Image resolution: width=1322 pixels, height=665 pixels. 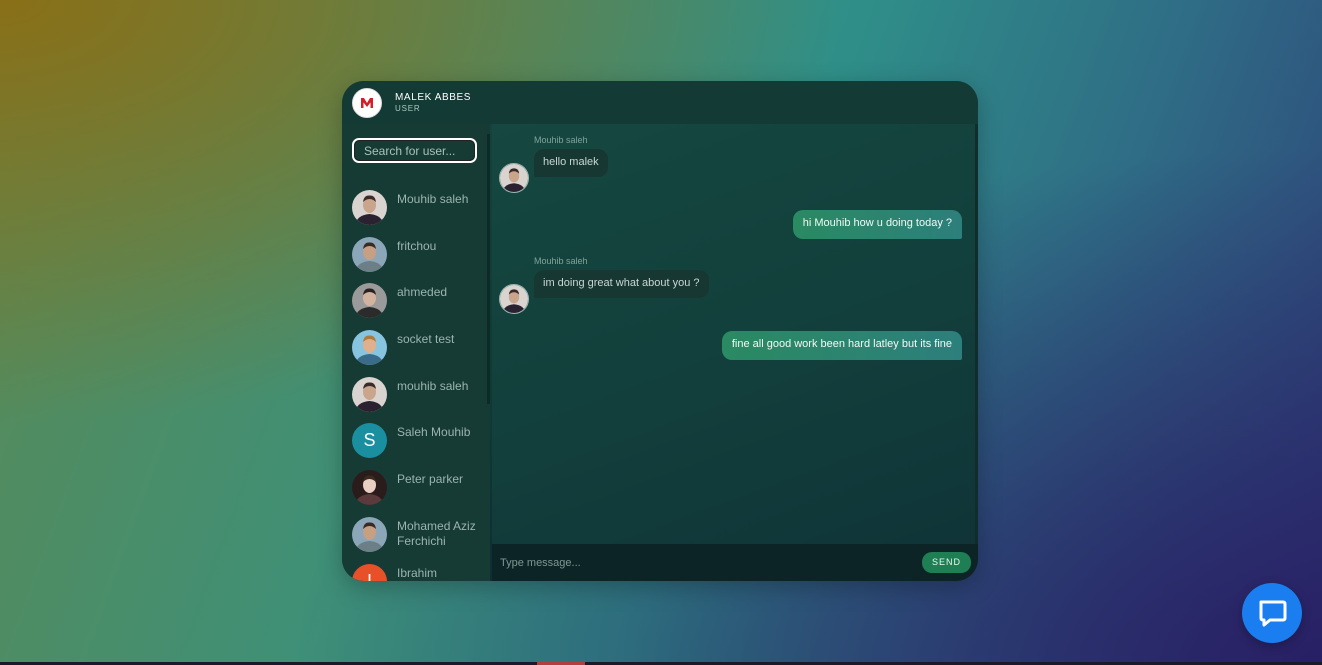 I want to click on incoming-message-bubble: im doing great what about you ?, so click(x=621, y=284).